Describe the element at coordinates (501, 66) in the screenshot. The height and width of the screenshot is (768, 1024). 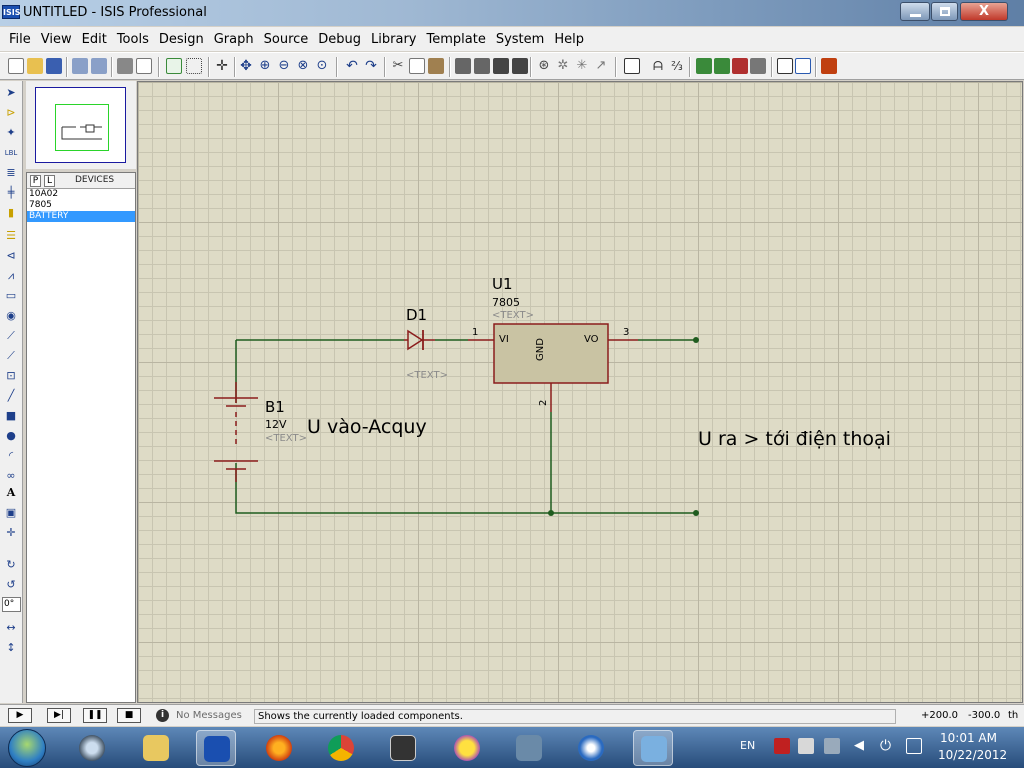
I see `block-rotate-icon` at that location.